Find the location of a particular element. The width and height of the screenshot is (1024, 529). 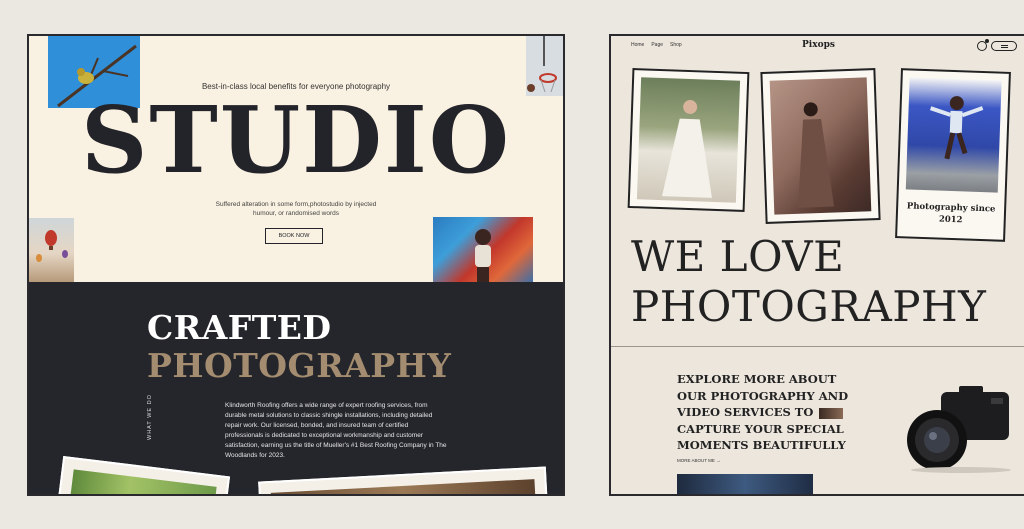

hero-headline: WE LOVE PHOTOGRAPHY is located at coordinates (808, 282).